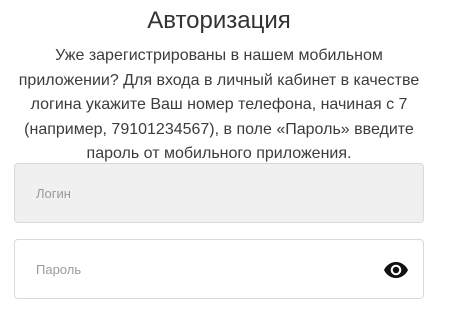 The image size is (449, 312). What do you see at coordinates (219, 20) in the screenshot?
I see `page-title: Авторизация` at bounding box center [219, 20].